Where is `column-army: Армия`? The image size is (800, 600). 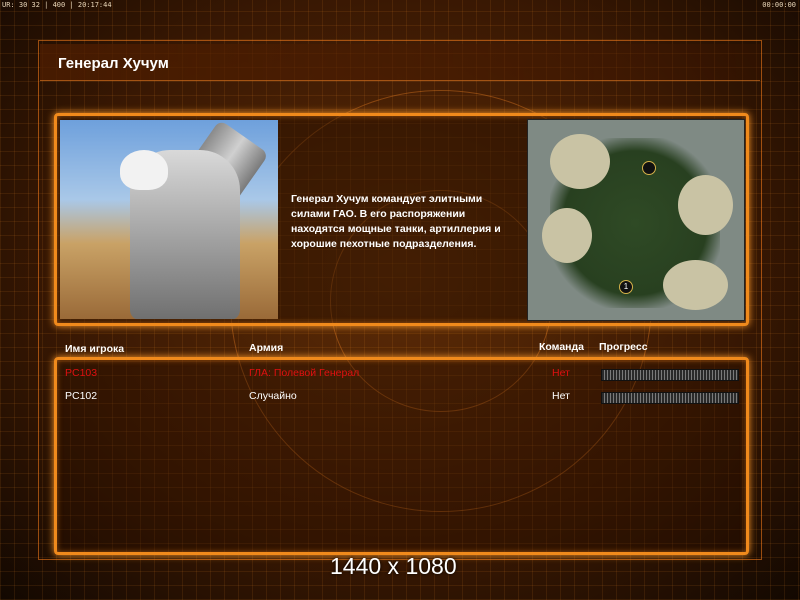 column-army: Армия is located at coordinates (266, 348).